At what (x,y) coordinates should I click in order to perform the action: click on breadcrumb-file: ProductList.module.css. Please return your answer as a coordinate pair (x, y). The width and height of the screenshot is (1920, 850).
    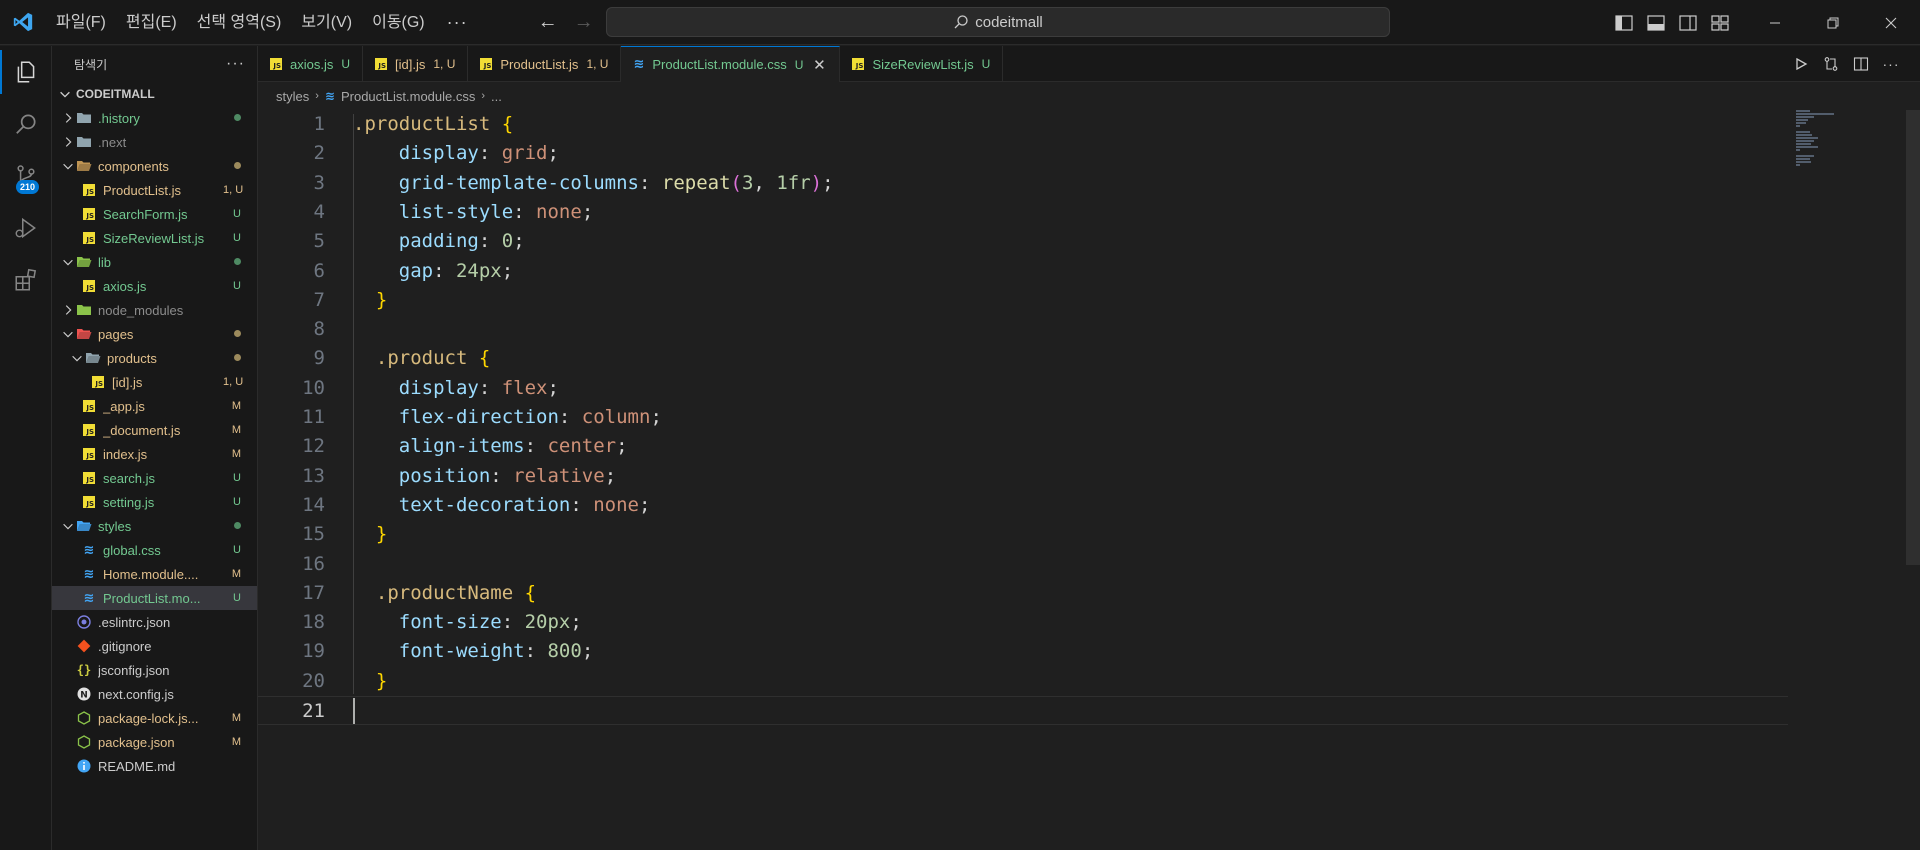
    Looking at the image, I should click on (408, 96).